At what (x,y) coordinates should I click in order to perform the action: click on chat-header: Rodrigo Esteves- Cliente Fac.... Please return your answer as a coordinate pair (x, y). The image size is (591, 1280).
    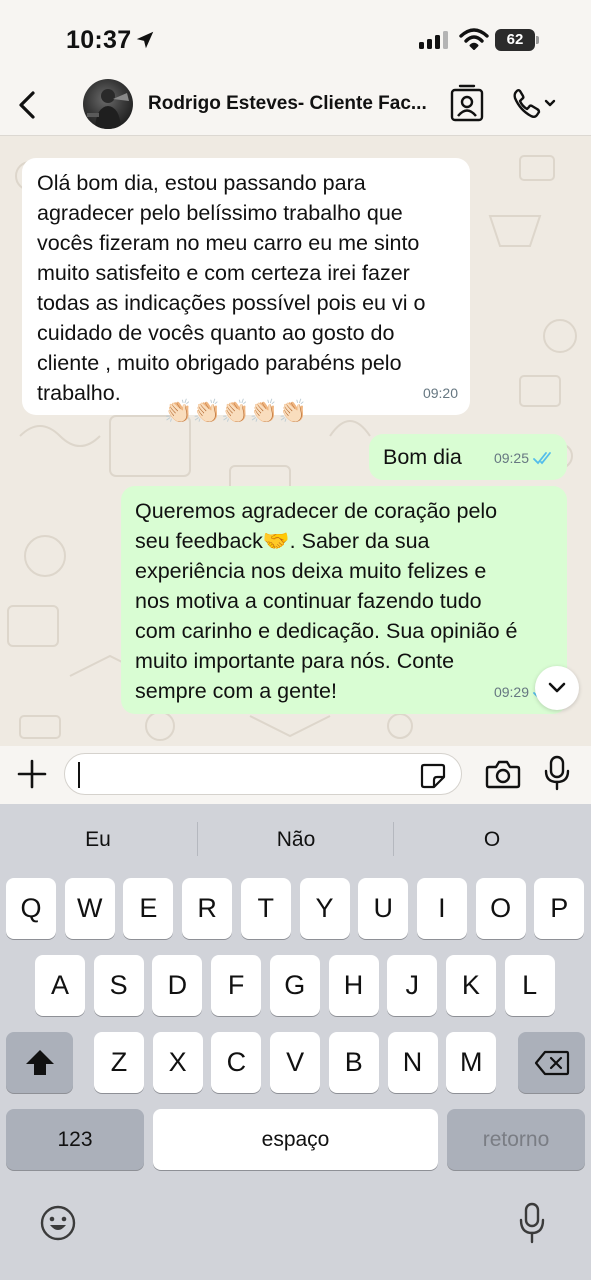
    Looking at the image, I should click on (295, 107).